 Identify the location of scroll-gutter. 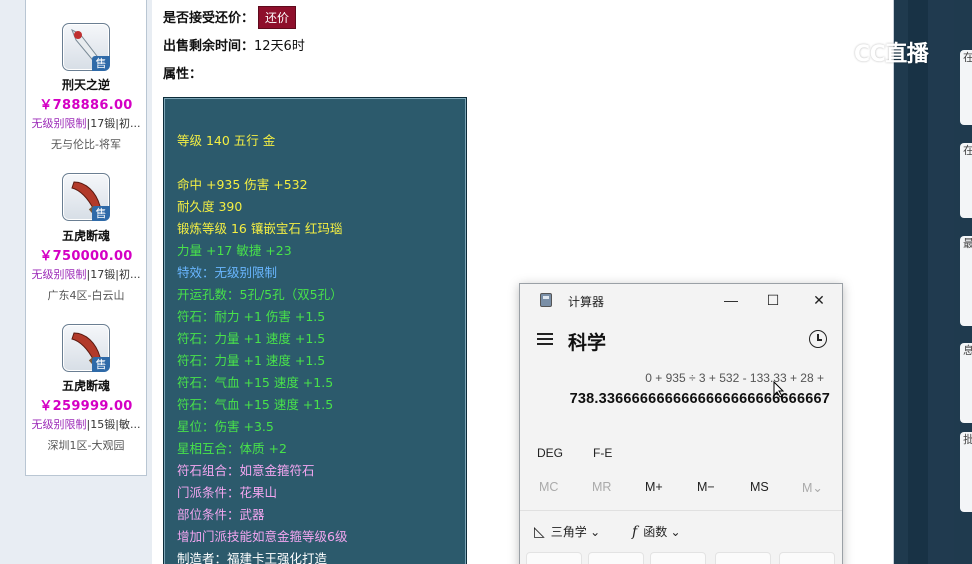
(918, 282).